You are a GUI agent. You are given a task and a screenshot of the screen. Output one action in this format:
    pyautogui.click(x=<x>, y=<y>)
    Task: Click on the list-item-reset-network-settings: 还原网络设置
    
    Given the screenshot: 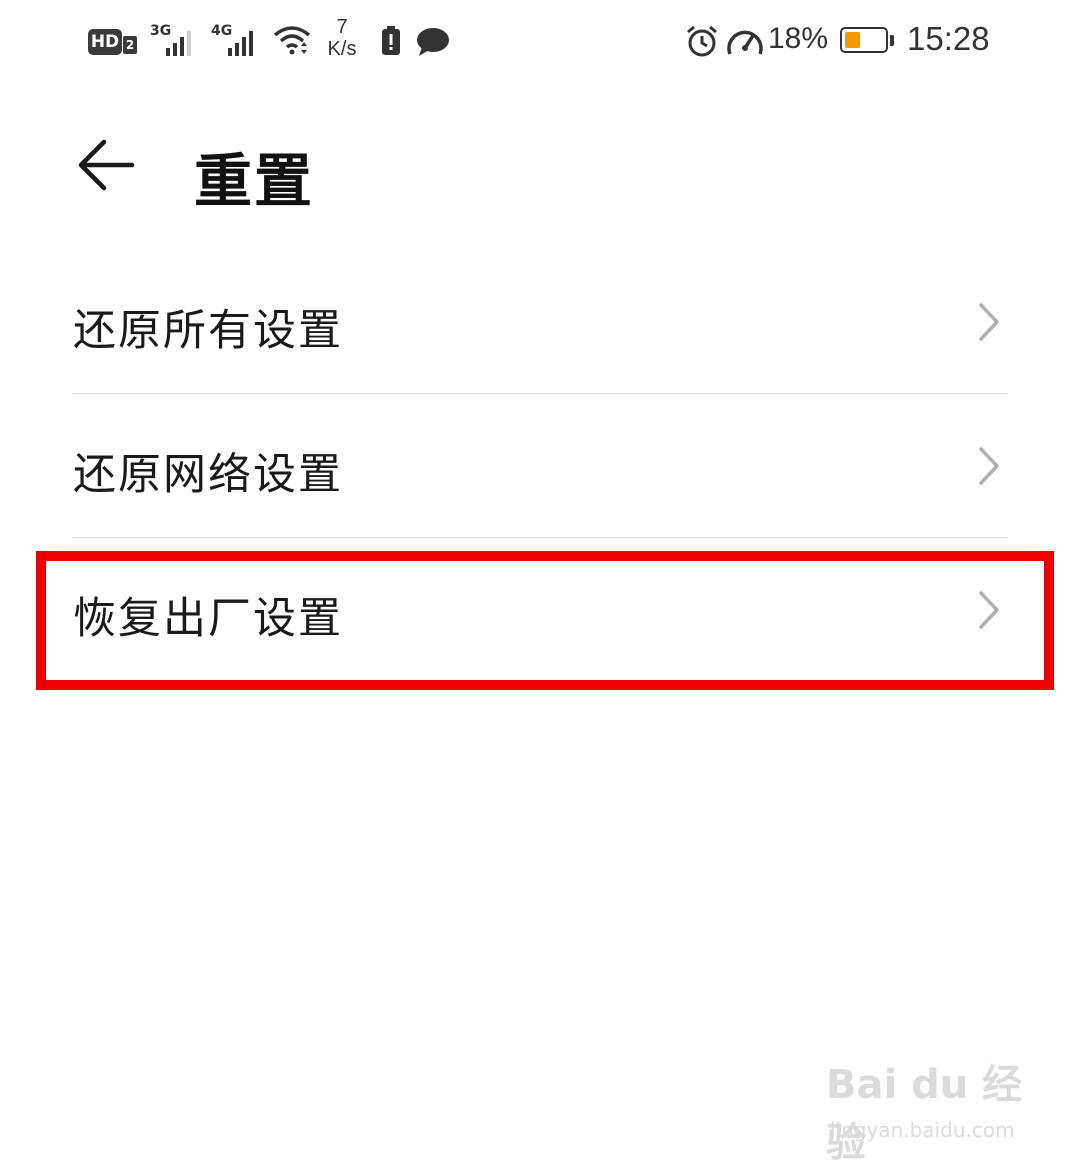 What is the action you would take?
    pyautogui.click(x=540, y=465)
    